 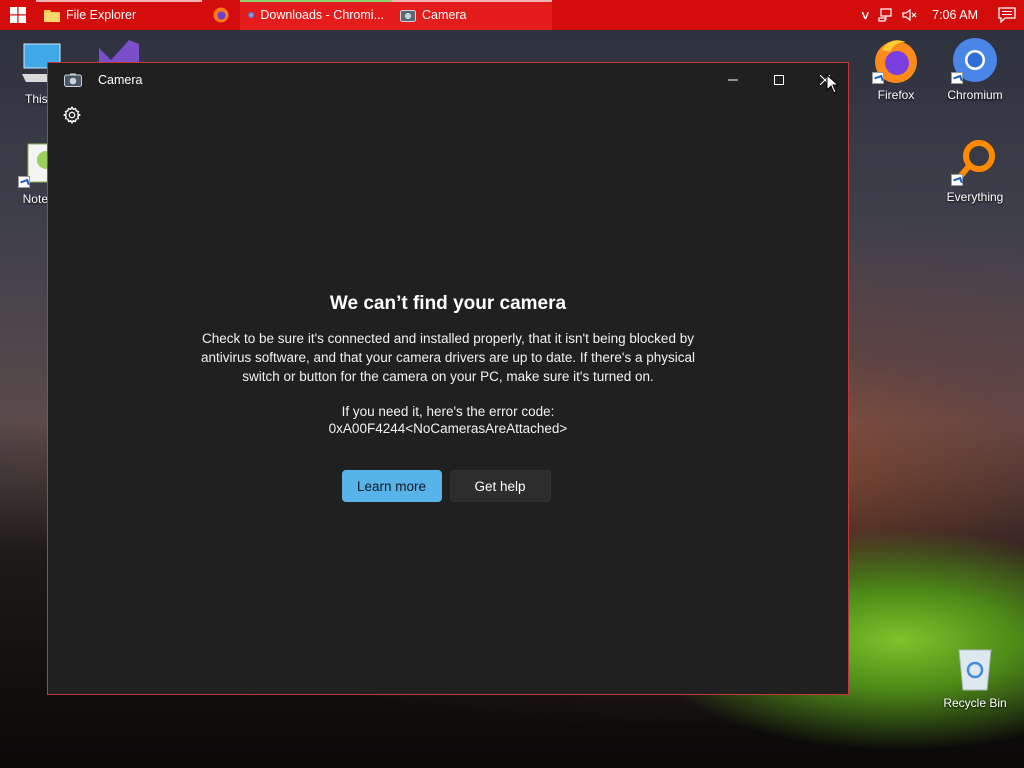 I want to click on desktop-icon-recycle-bin: Recycle Bin, so click(x=975, y=677).